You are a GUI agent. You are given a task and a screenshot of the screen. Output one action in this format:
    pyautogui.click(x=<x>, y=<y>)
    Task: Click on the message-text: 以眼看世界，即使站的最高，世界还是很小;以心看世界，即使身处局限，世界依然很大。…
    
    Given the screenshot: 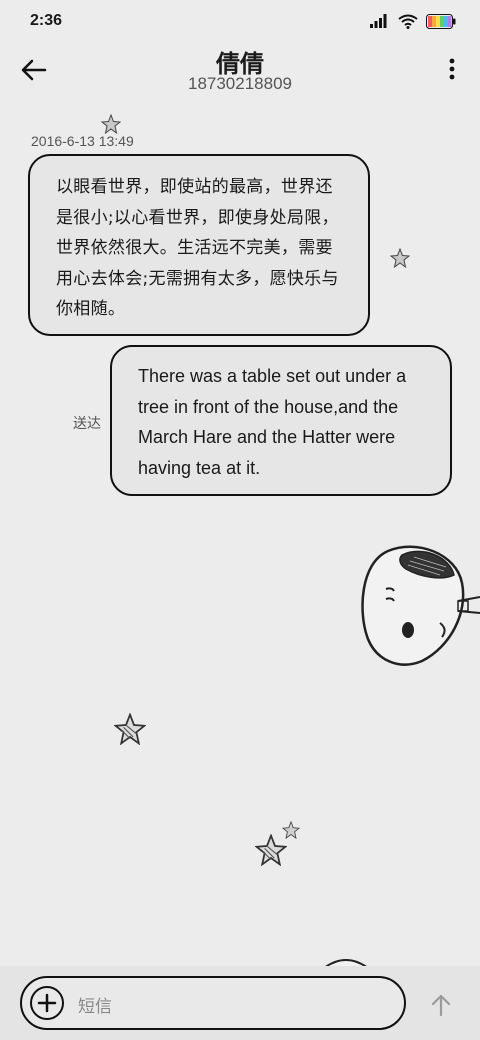 What is the action you would take?
    pyautogui.click(x=197, y=248)
    